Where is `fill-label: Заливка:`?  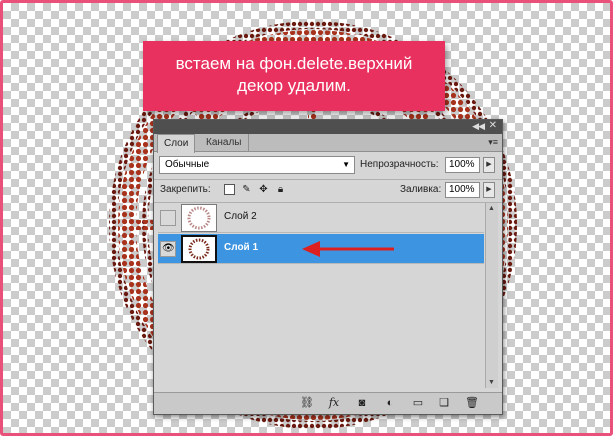
fill-label: Заливка: is located at coordinates (421, 189).